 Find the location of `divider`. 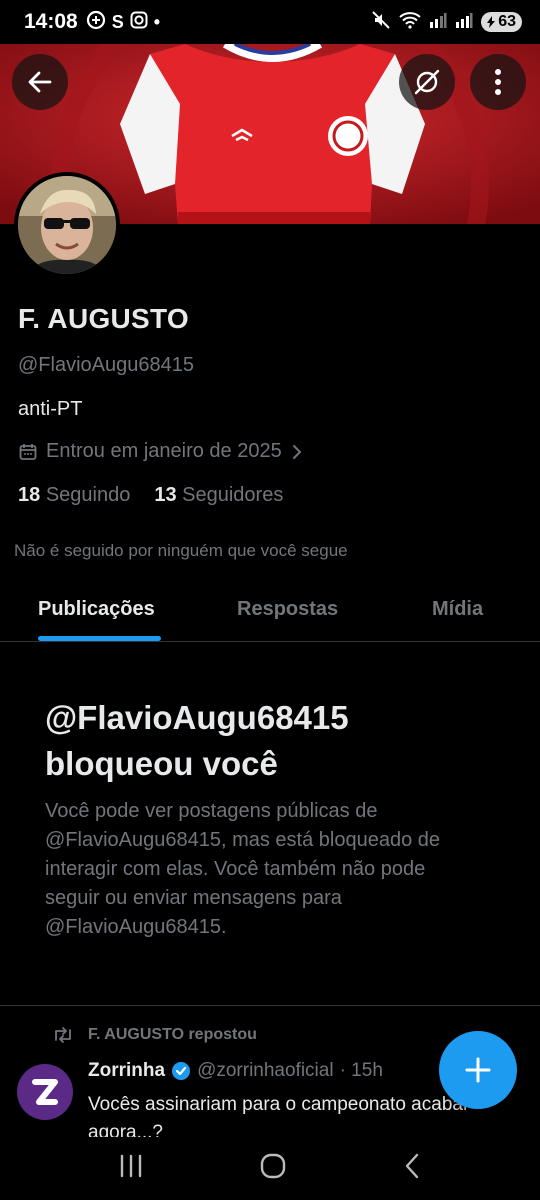

divider is located at coordinates (270, 1005).